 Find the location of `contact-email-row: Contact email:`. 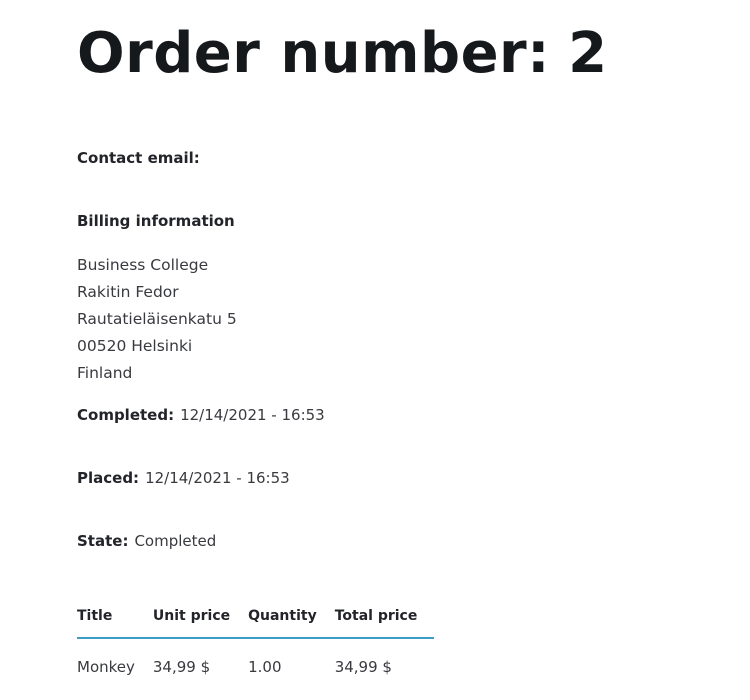

contact-email-row: Contact email: is located at coordinates (141, 158).